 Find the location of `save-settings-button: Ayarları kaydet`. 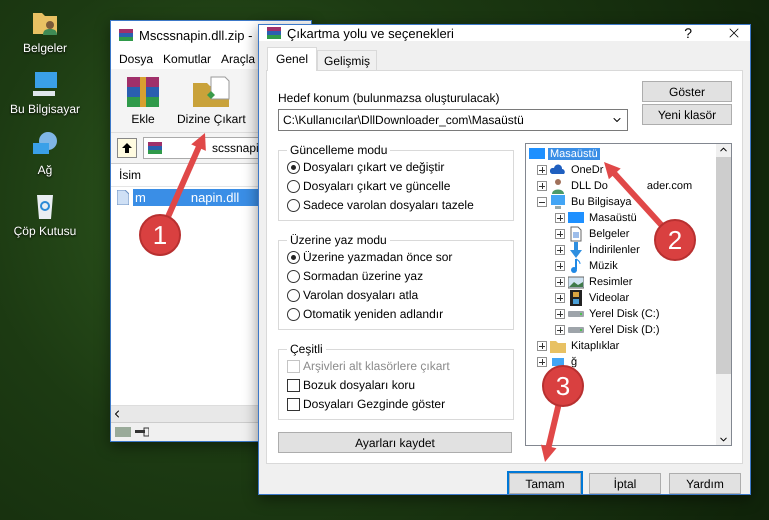

save-settings-button: Ayarları kaydet is located at coordinates (395, 442).